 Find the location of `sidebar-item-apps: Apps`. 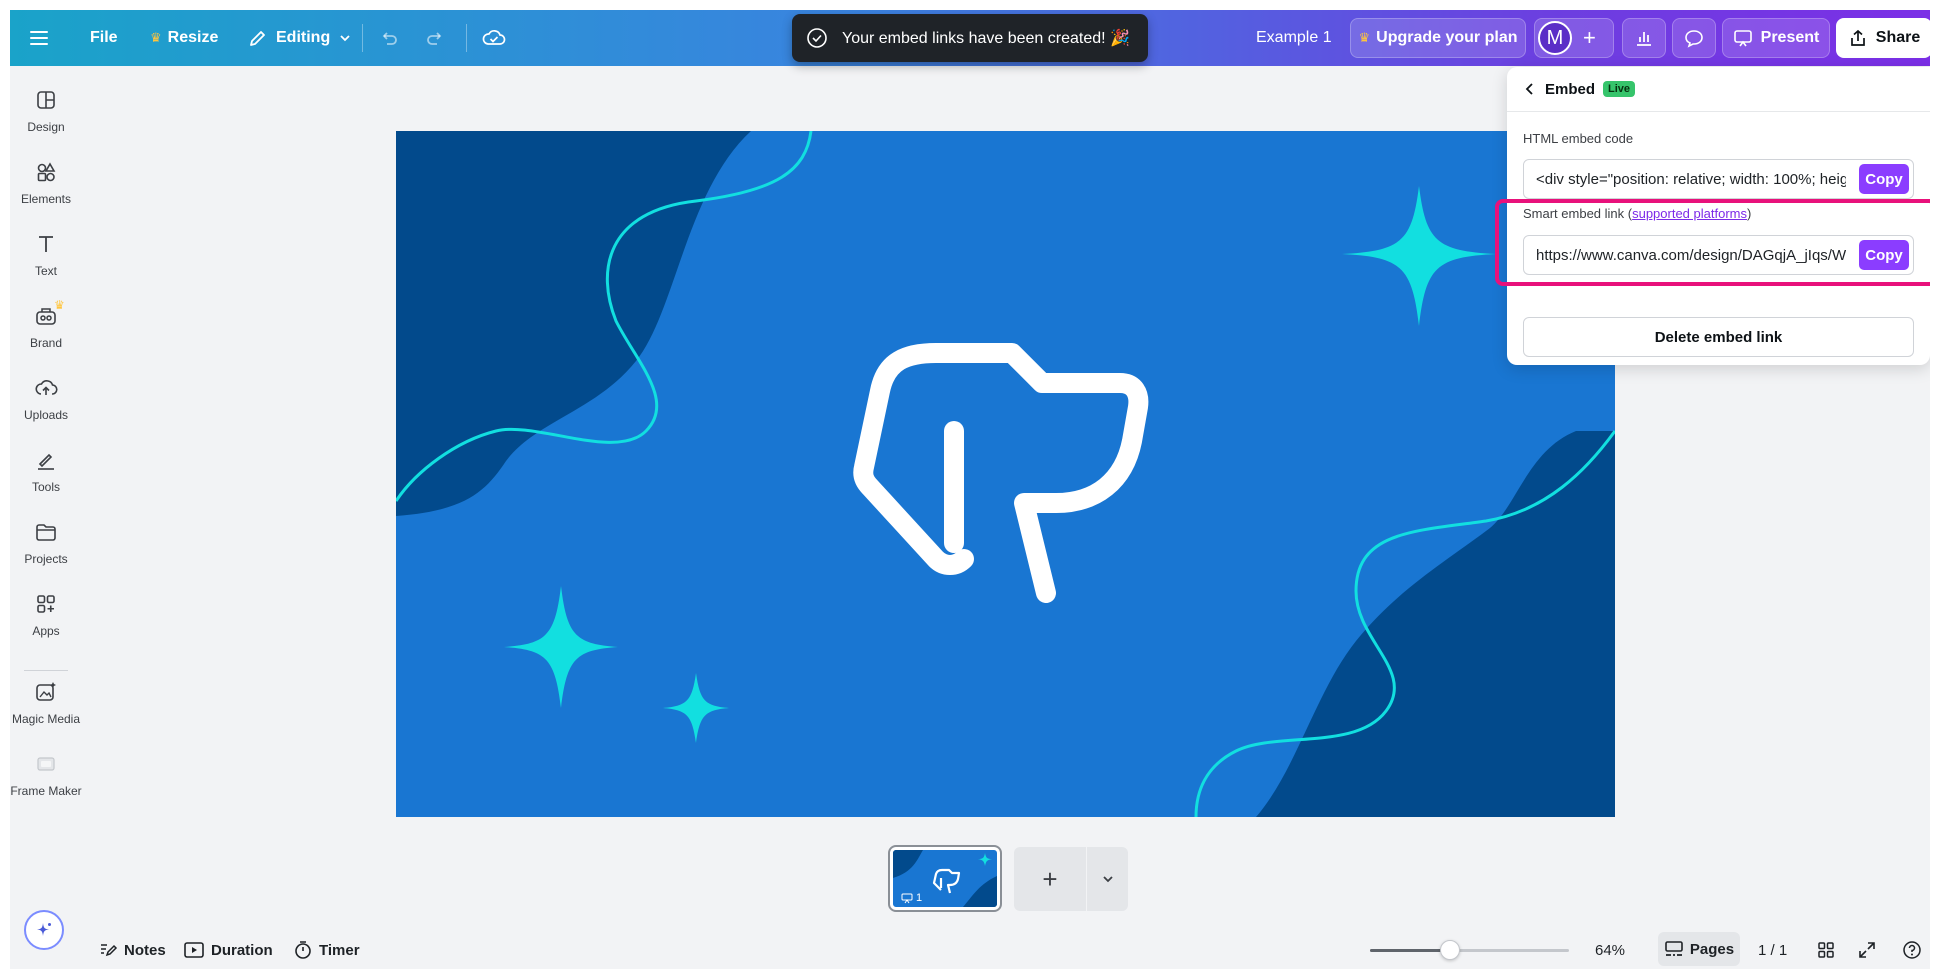

sidebar-item-apps: Apps is located at coordinates (46, 617).